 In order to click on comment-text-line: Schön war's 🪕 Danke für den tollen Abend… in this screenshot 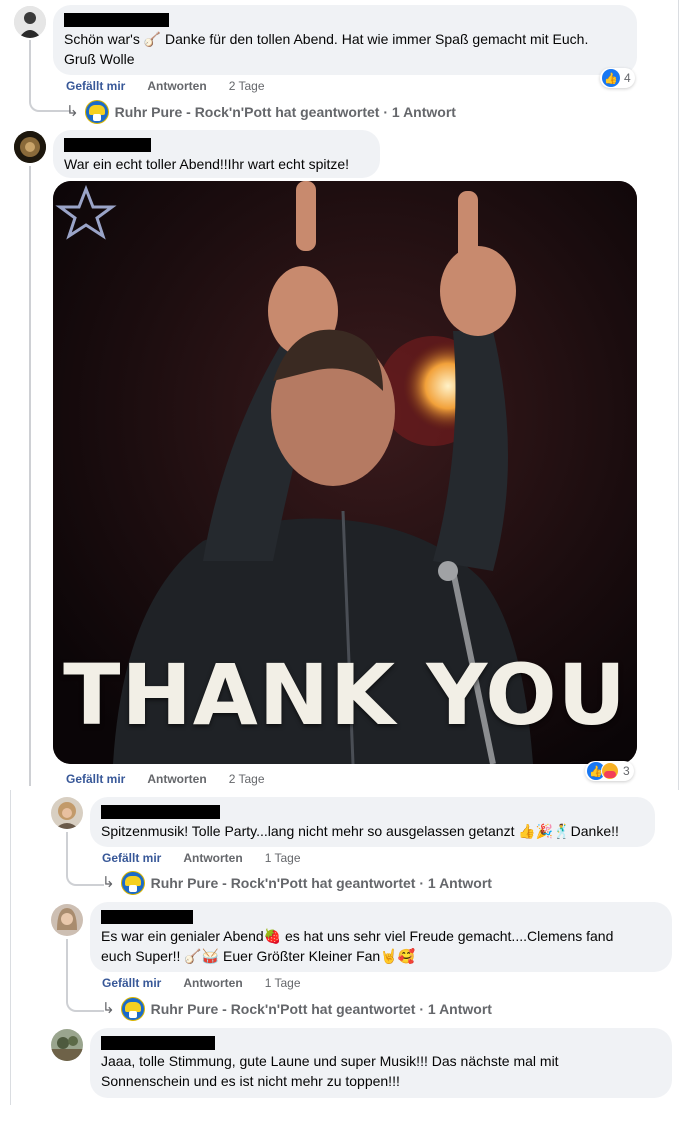, I will do `click(326, 39)`.